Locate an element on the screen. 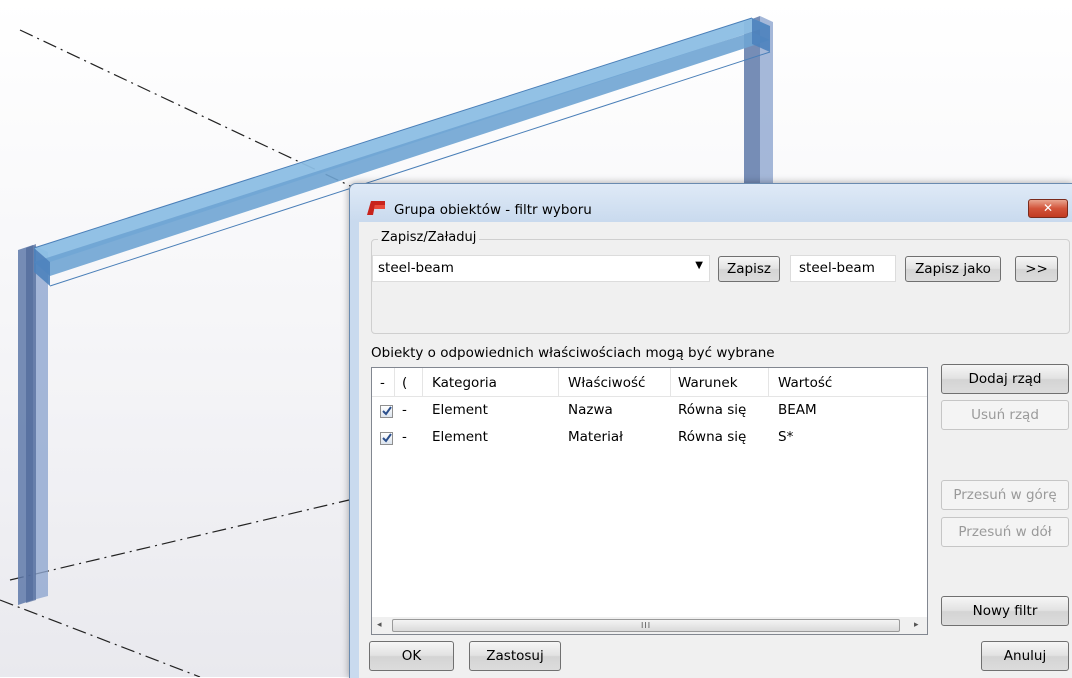 This screenshot has width=1072, height=678. dialog-title: Grupa obiektów - filtr wyboru is located at coordinates (493, 210).